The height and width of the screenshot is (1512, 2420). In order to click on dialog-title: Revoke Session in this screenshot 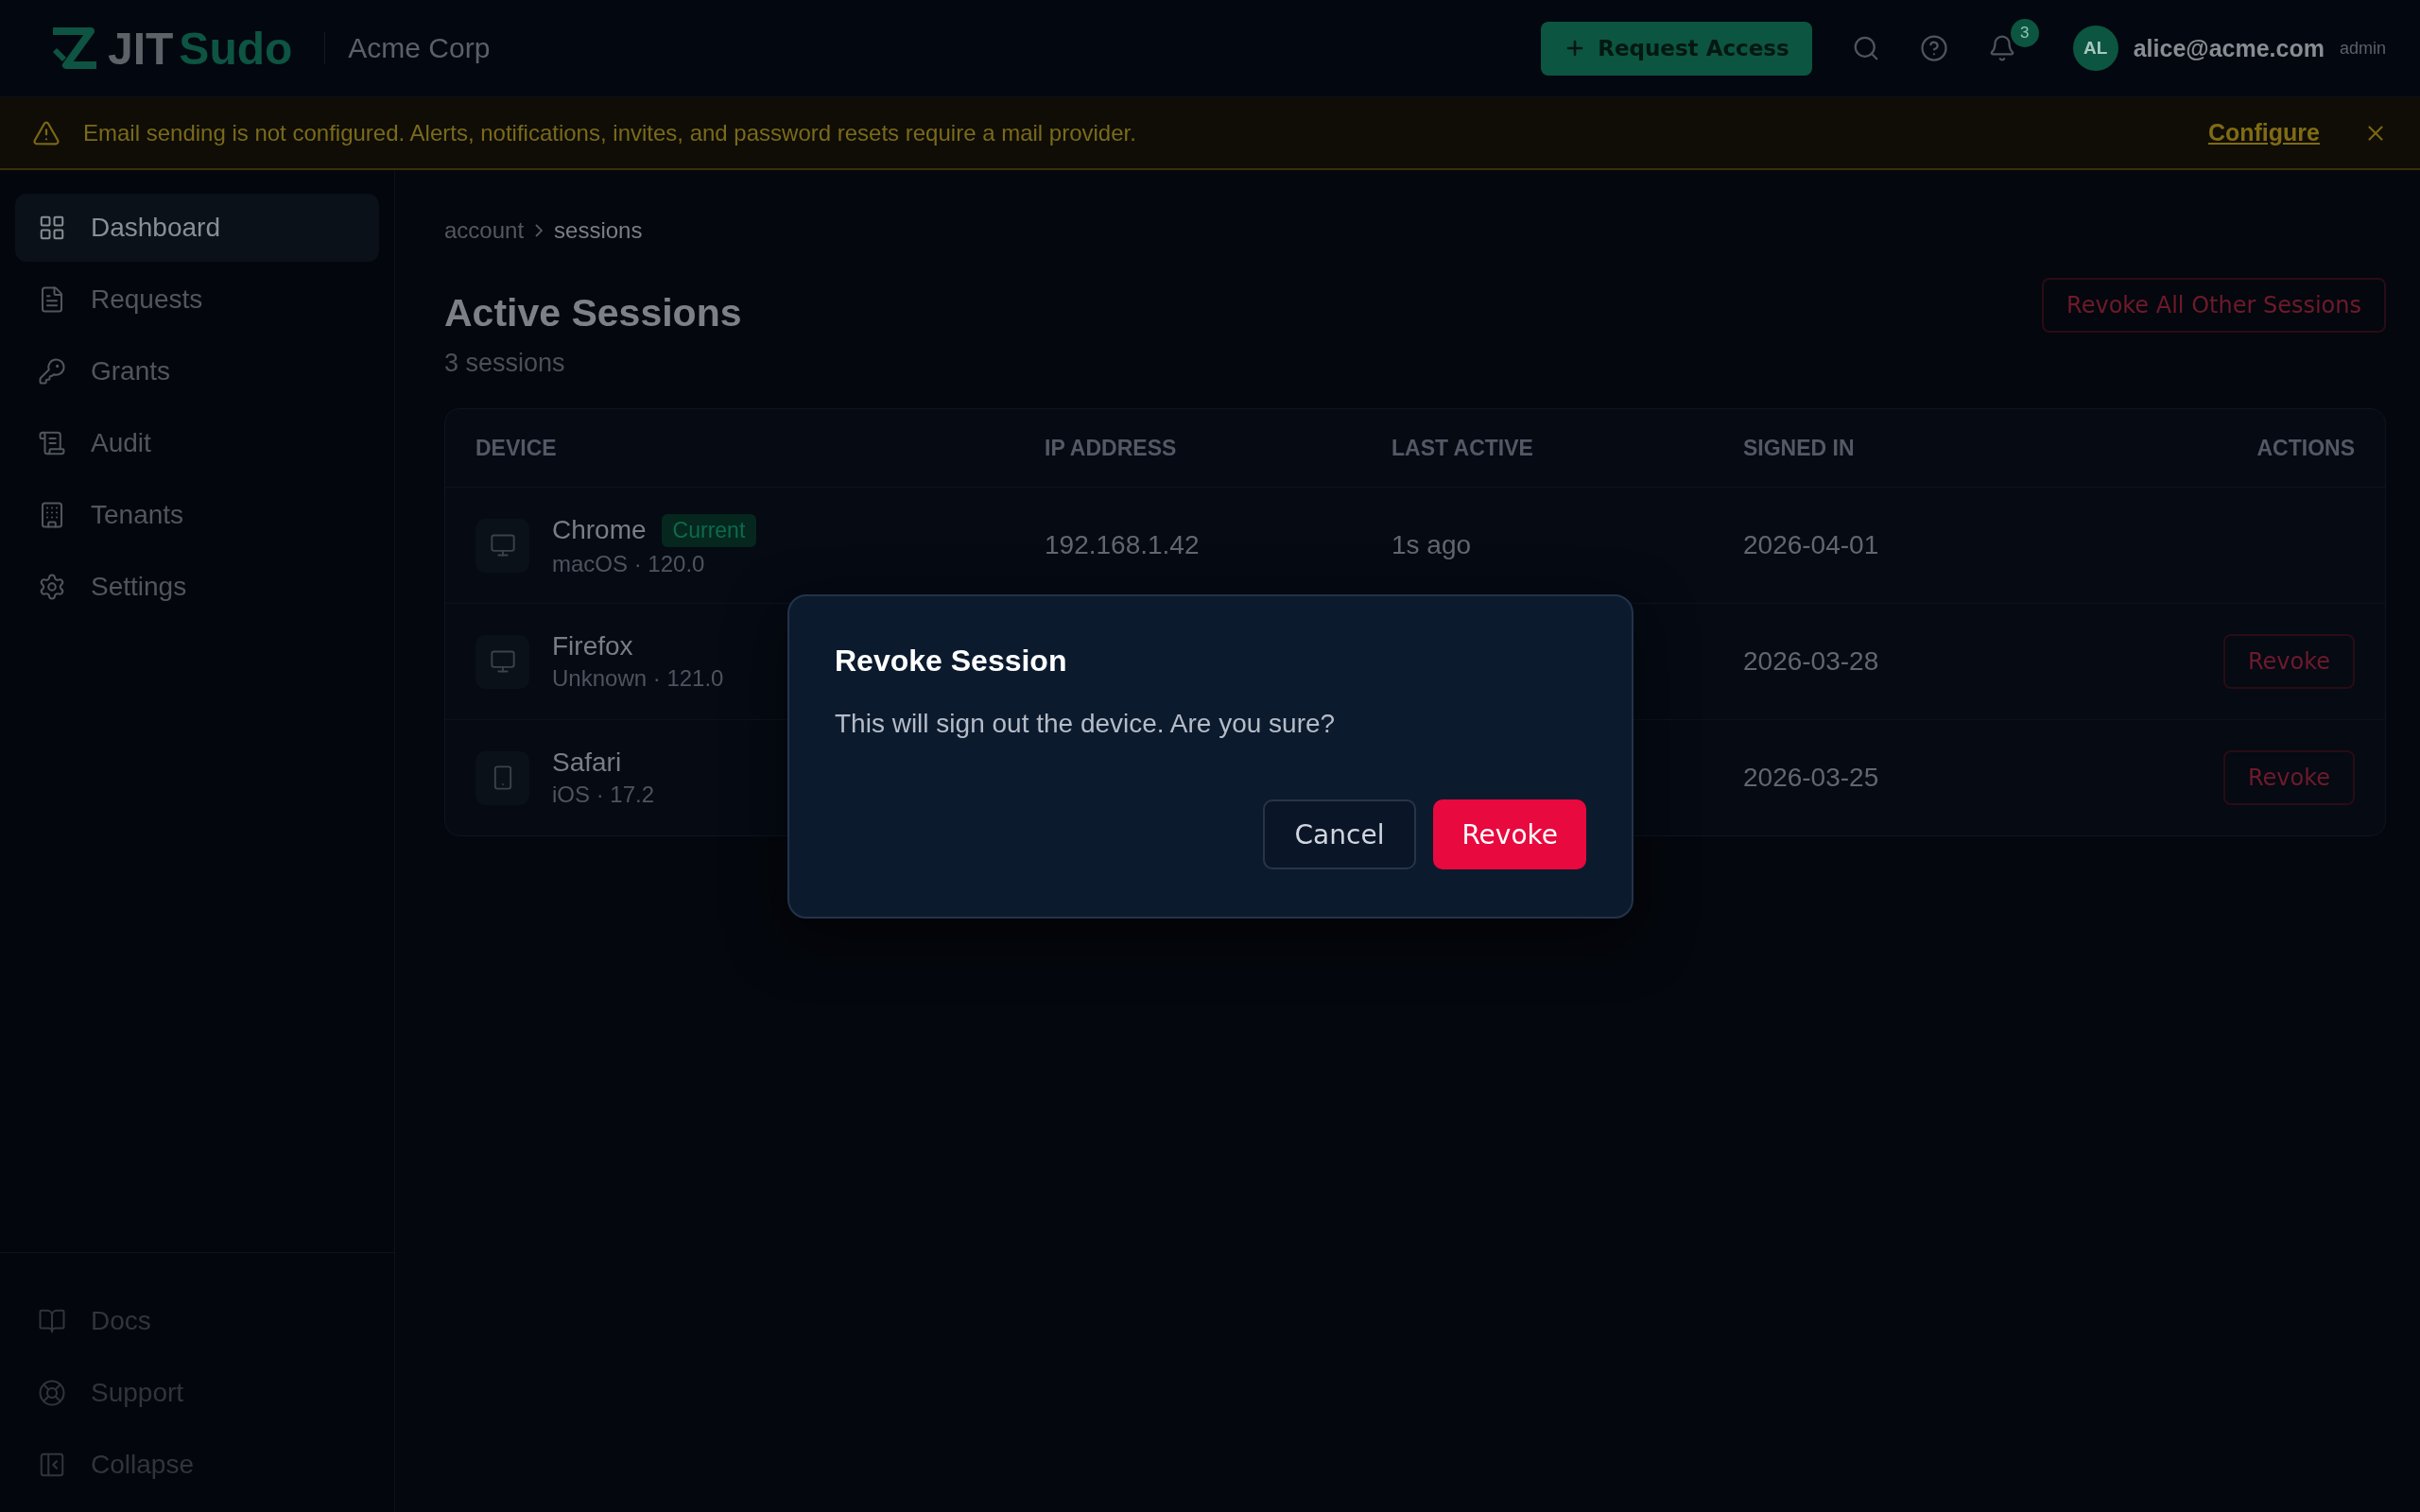, I will do `click(952, 661)`.